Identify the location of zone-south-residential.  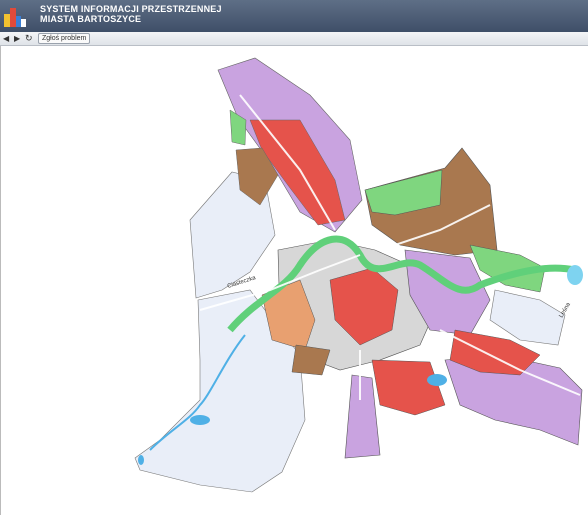
(362, 416).